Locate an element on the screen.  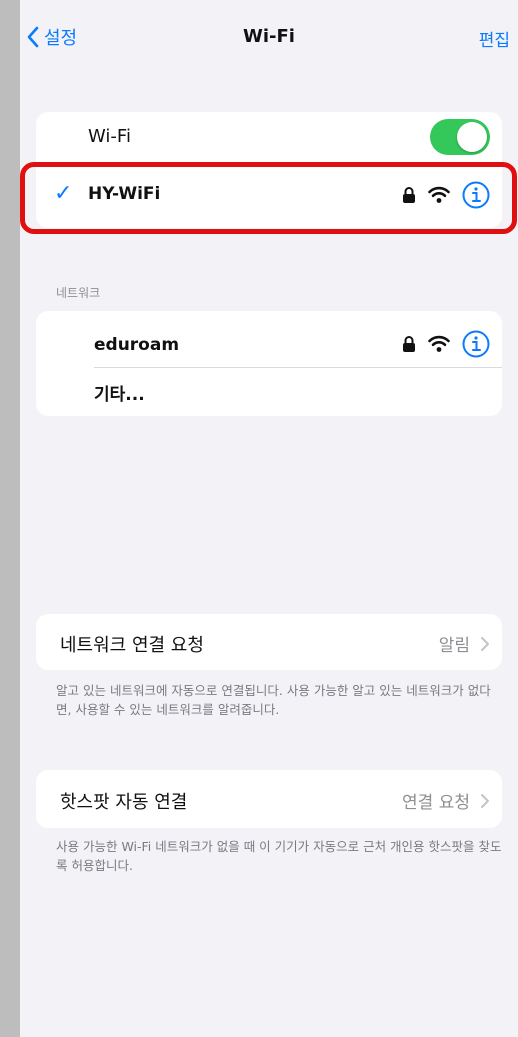
wifi-toggle is located at coordinates (460, 137).